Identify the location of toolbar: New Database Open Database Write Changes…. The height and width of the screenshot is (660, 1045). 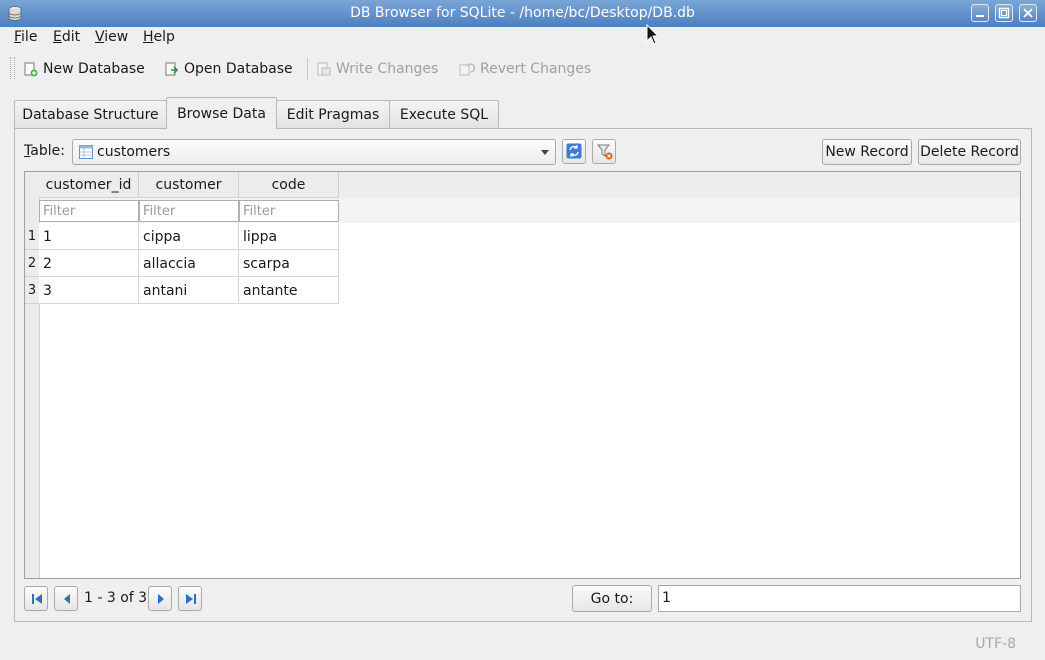
(522, 69).